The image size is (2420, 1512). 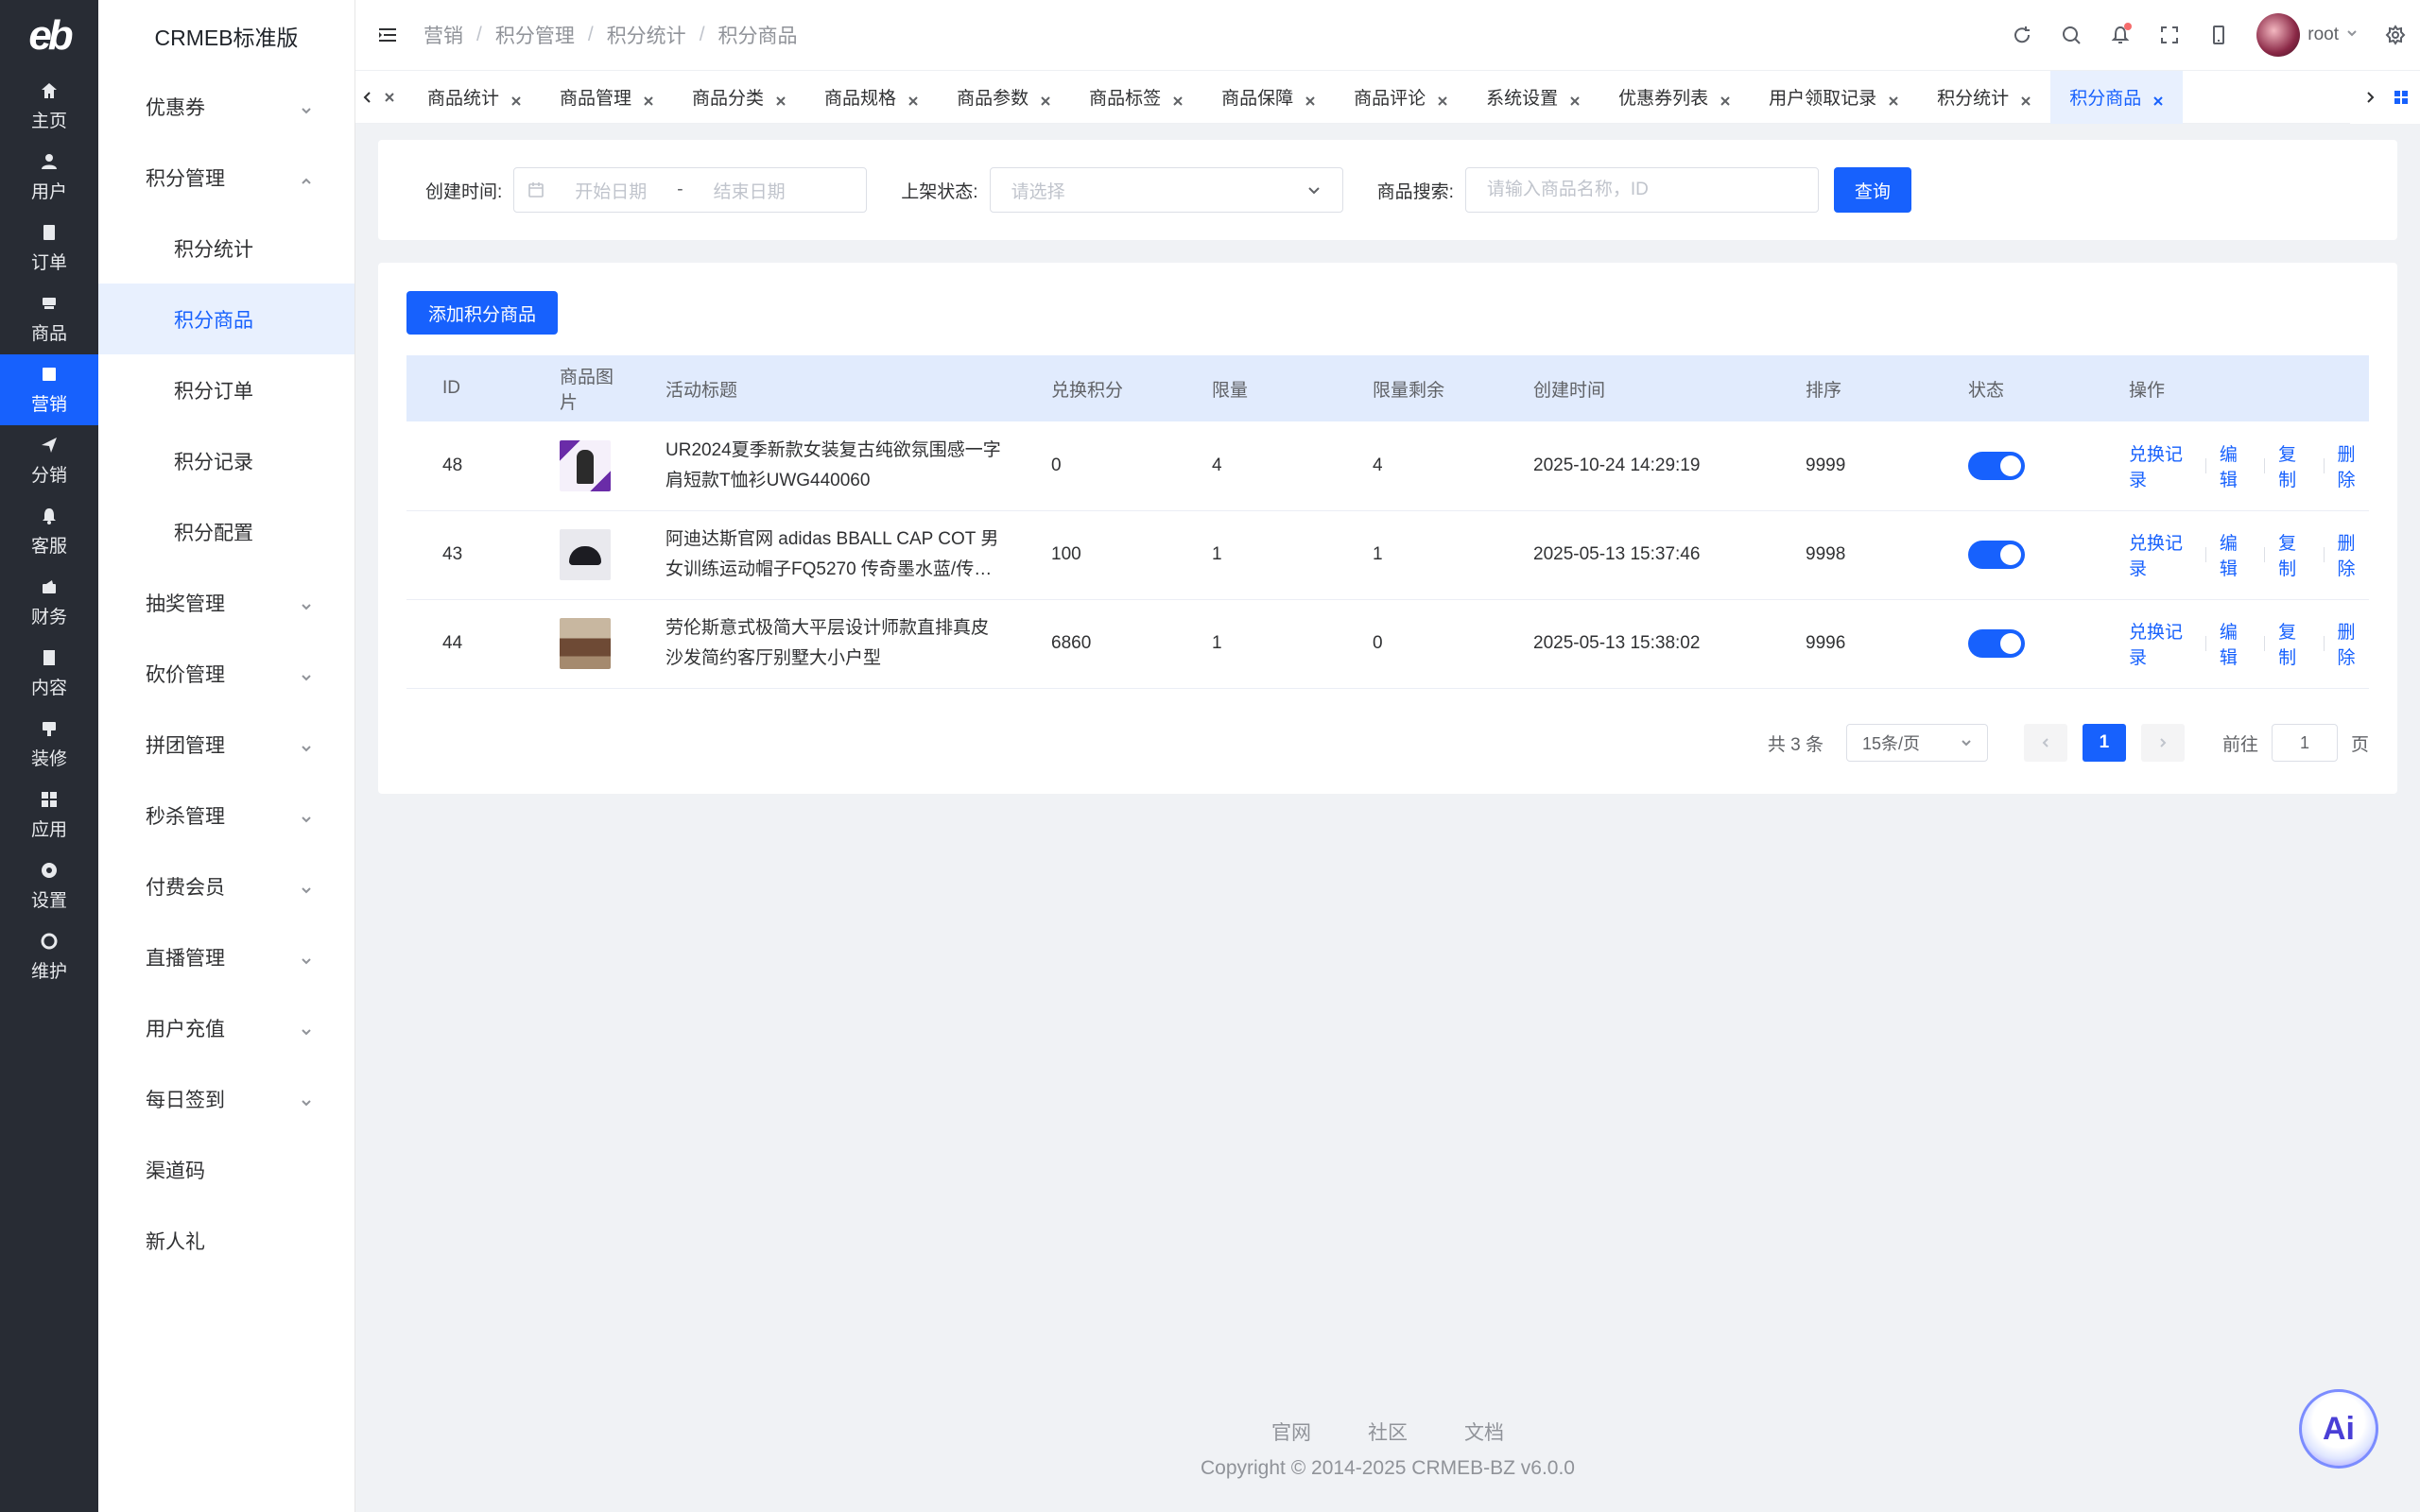 I want to click on menu-coupon: 优惠券, so click(x=226, y=106).